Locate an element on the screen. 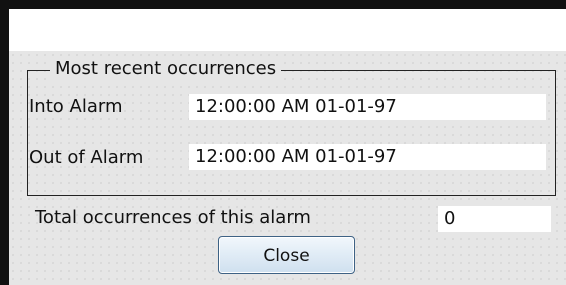 This screenshot has width=566, height=285. total-occurrences-label: Total occurrences of this alarm is located at coordinates (173, 217).